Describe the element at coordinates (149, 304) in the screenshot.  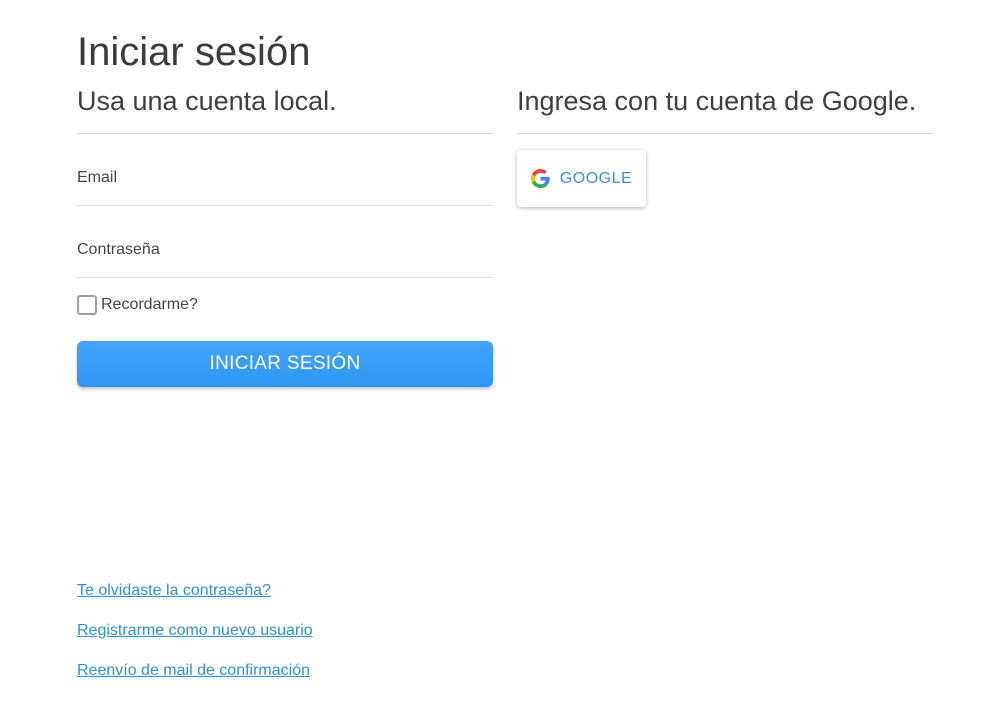
I see `remember-me-label: Recordarme?` at that location.